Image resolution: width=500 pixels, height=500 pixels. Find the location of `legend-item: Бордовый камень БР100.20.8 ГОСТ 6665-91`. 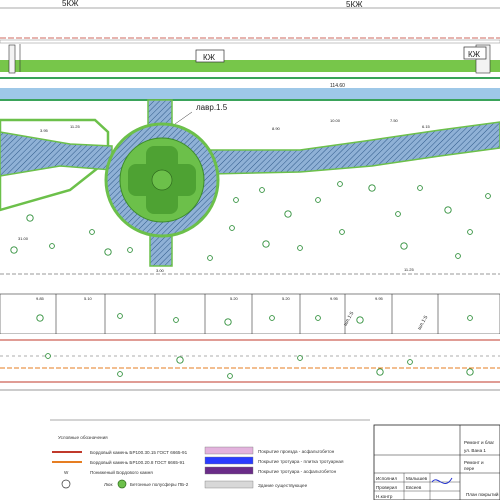

legend-item: Бордовый камень БР100.20.8 ГОСТ 6665-91 is located at coordinates (137, 462).